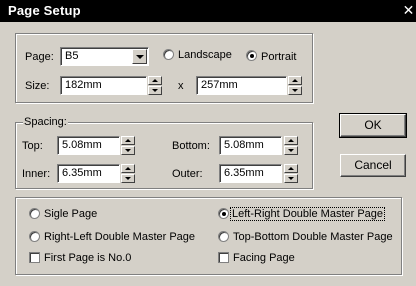 This screenshot has width=416, height=286. I want to click on bottom-margin-value: 5.08mm, so click(244, 145).